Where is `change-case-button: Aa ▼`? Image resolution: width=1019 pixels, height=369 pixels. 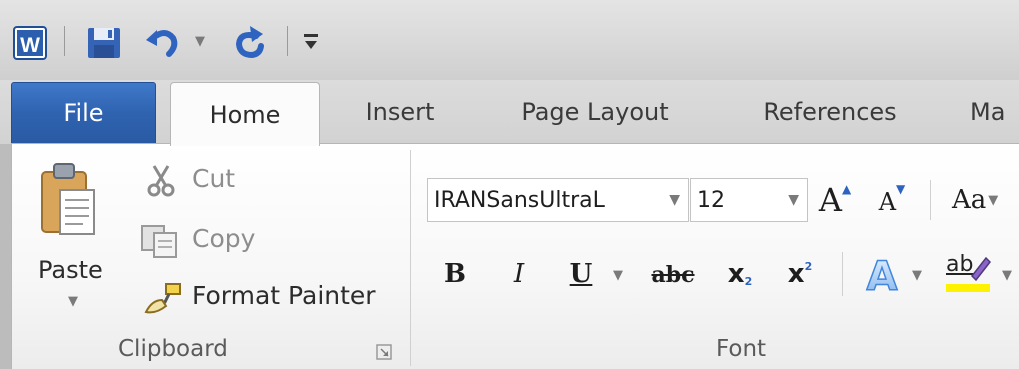
change-case-button: Aa ▼ is located at coordinates (985, 200).